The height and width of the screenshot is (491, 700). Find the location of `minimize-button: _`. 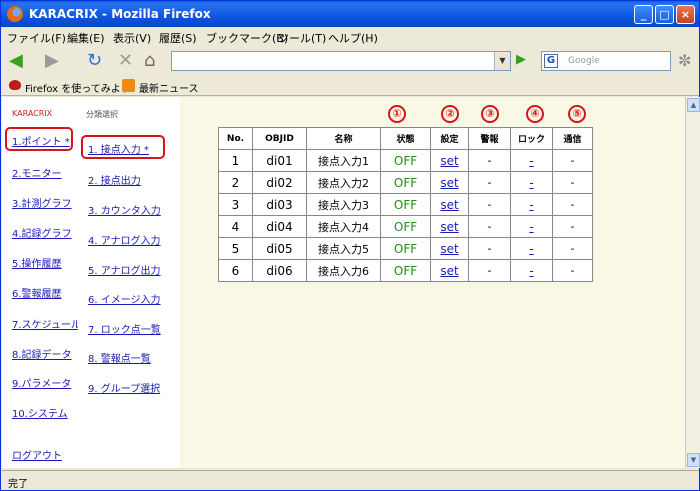

minimize-button: _ is located at coordinates (643, 14).